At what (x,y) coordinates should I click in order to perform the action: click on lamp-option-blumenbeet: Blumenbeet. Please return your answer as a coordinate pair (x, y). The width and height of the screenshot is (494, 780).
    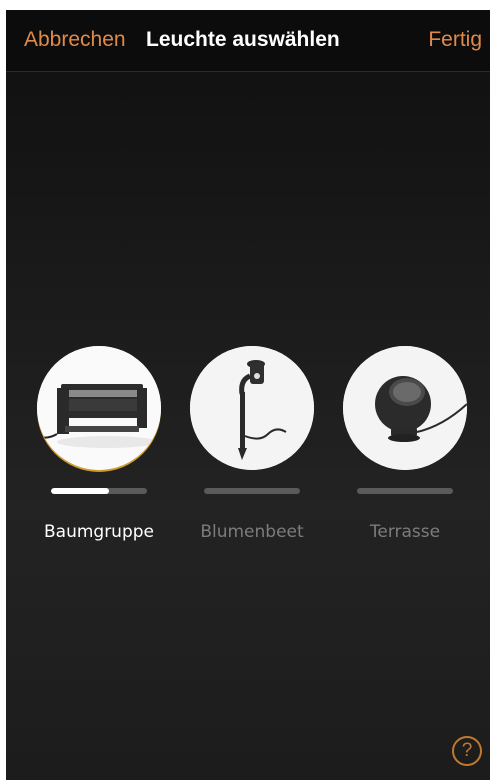
    Looking at the image, I should click on (252, 444).